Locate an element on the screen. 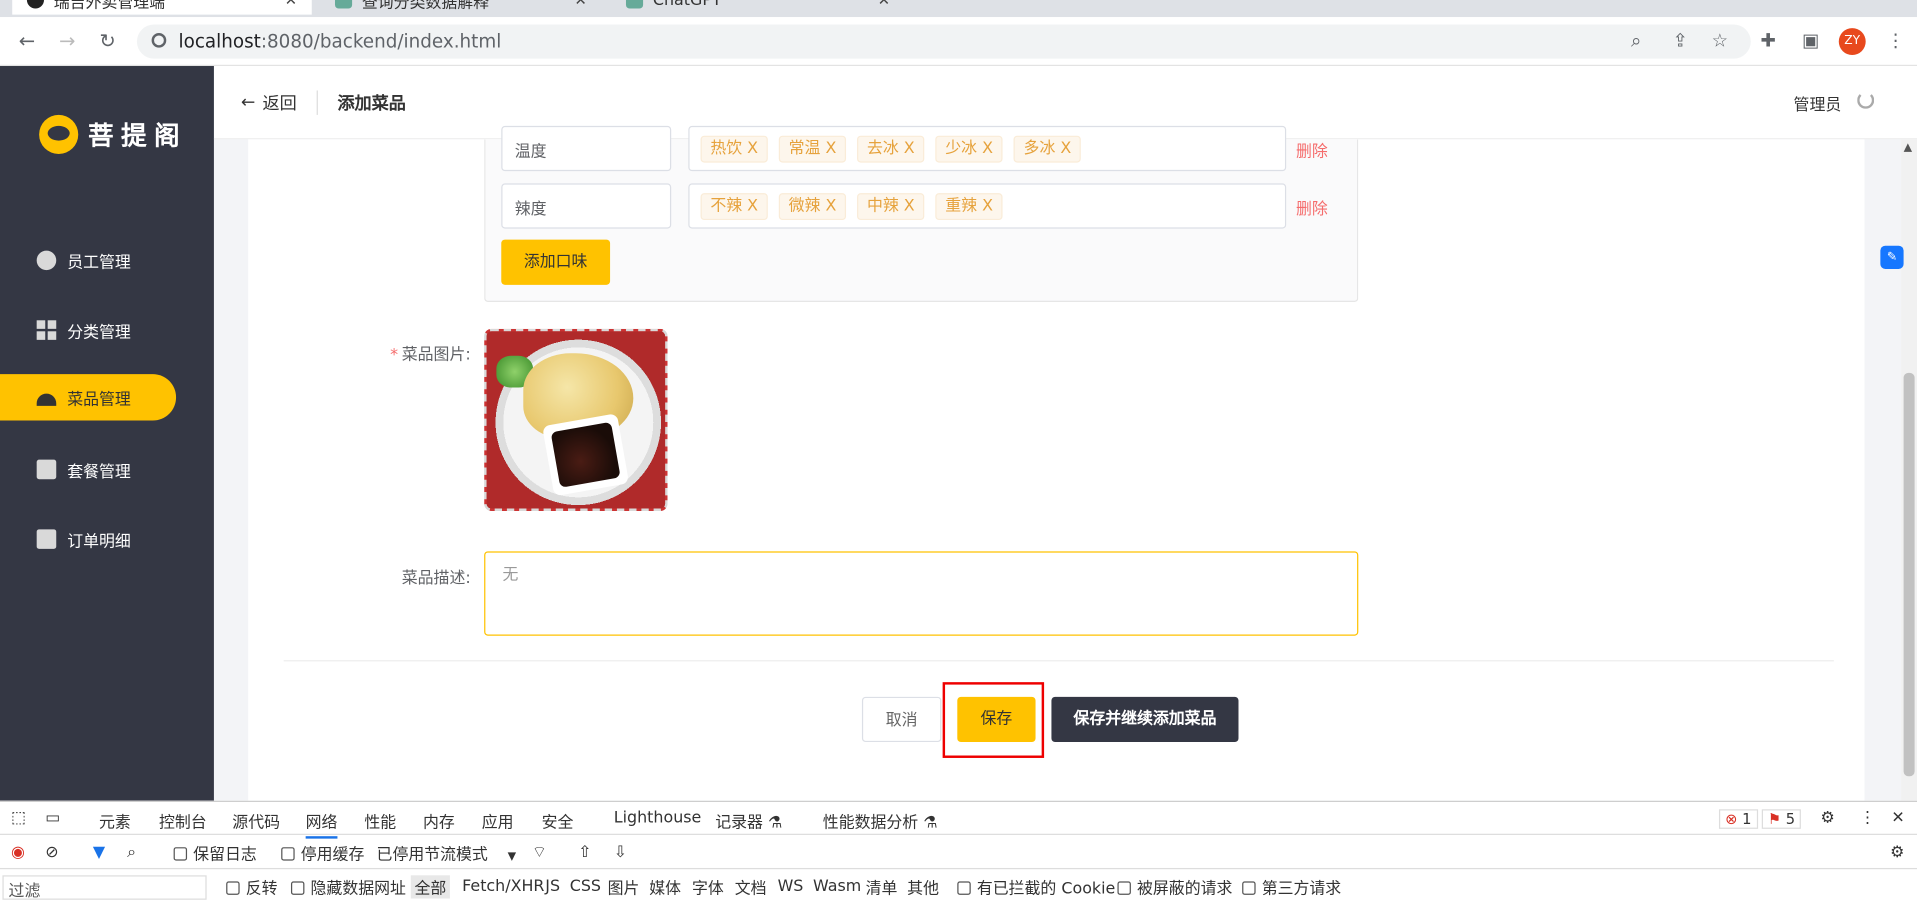  forward-arrow-icon: → is located at coordinates (67, 41).